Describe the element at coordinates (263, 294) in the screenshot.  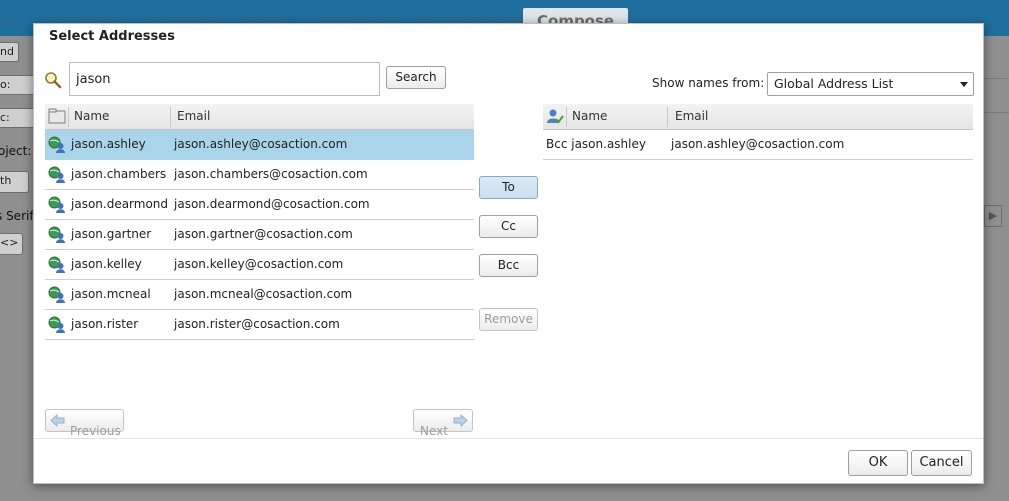
I see `contact-email: jason.mcneal@cosaction.com` at that location.